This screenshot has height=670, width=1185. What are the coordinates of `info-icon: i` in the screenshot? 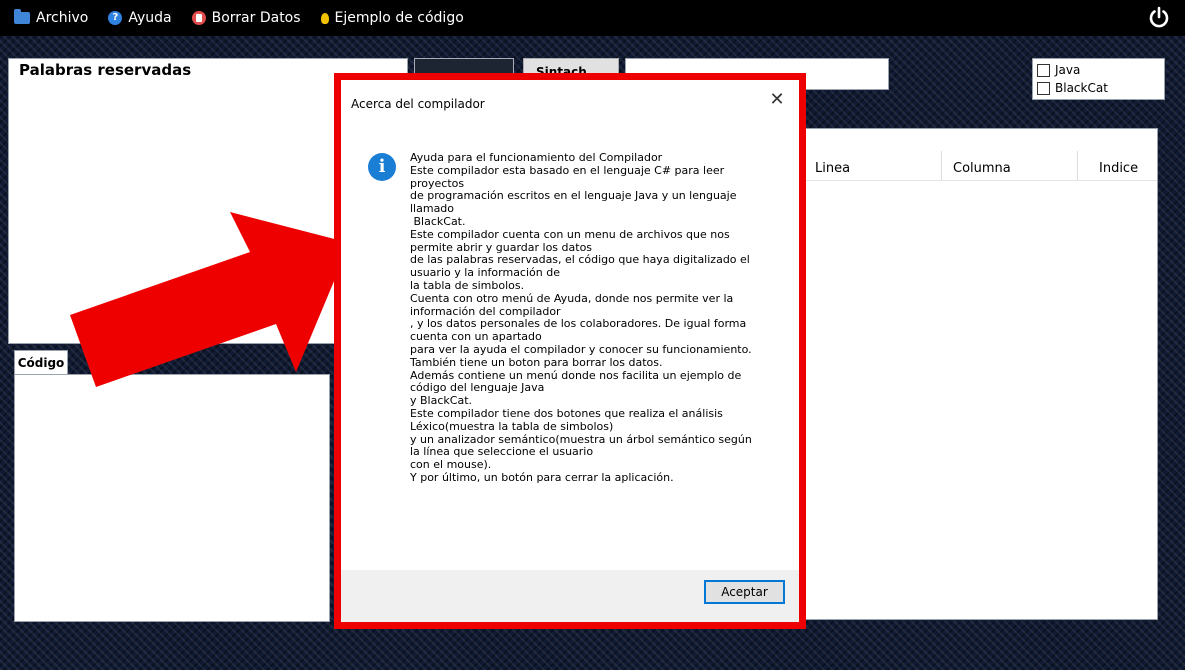 It's located at (382, 167).